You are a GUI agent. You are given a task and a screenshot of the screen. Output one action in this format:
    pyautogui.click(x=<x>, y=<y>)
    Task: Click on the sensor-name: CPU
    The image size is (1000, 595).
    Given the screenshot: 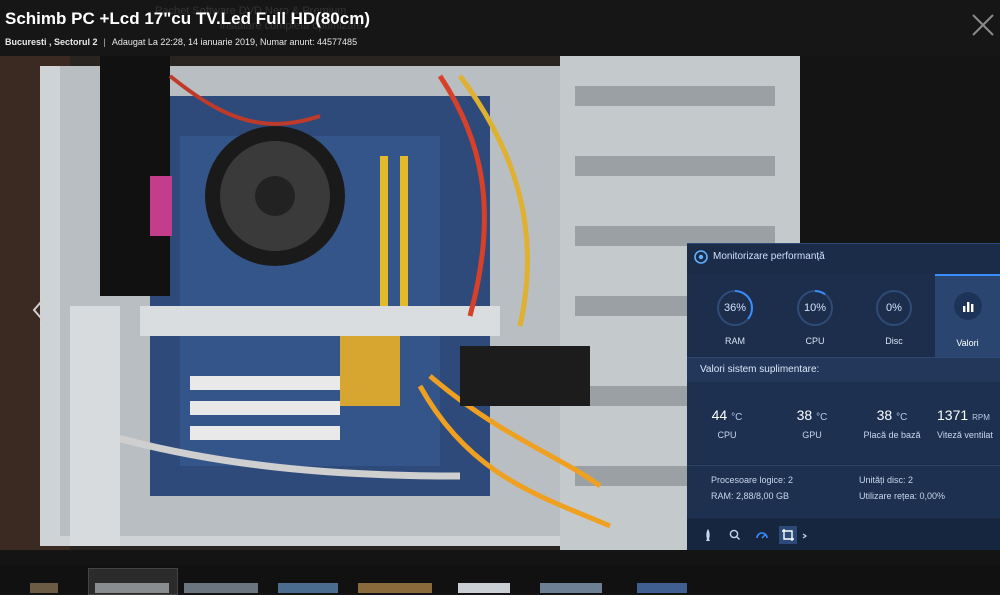 What is the action you would take?
    pyautogui.click(x=727, y=435)
    